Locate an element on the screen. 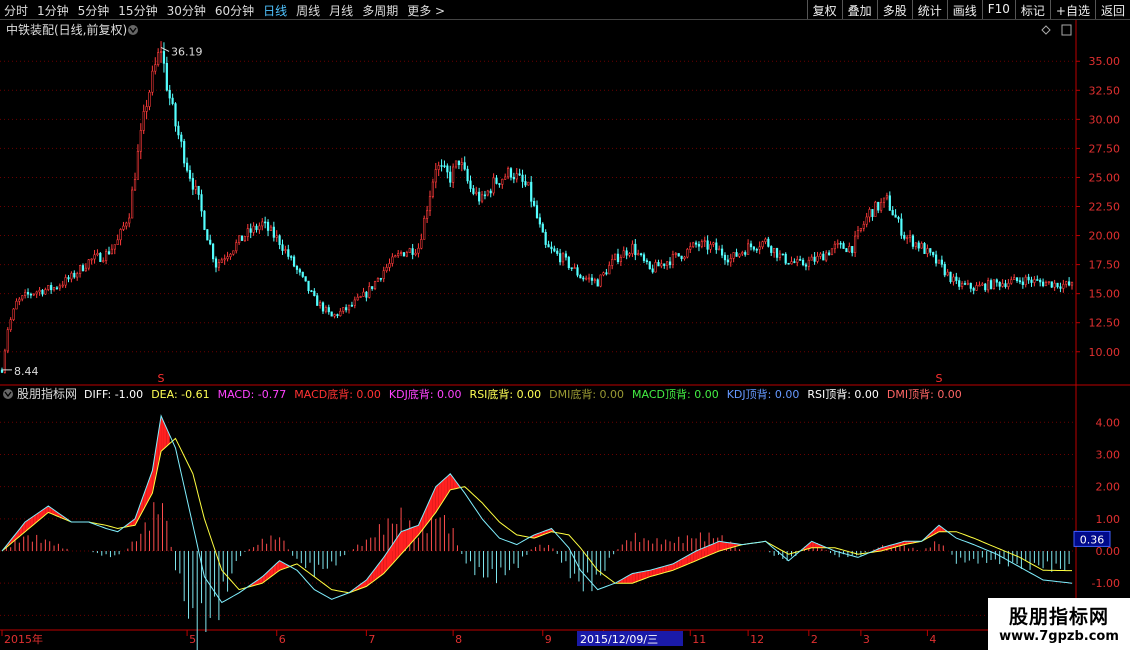 This screenshot has height=650, width=1130. title-dropdown-icon is located at coordinates (133, 30).